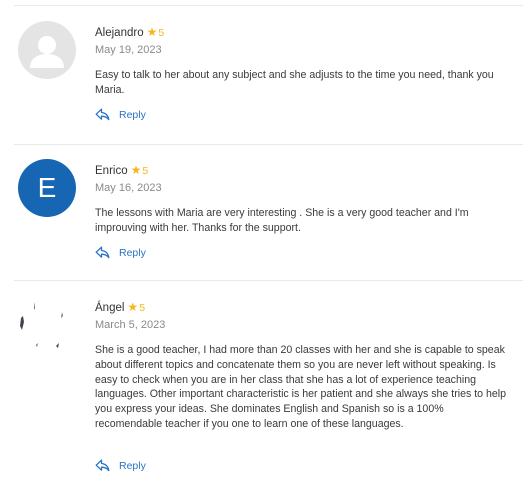 Image resolution: width=523 pixels, height=486 pixels. I want to click on user-silhouette-icon, so click(47, 52).